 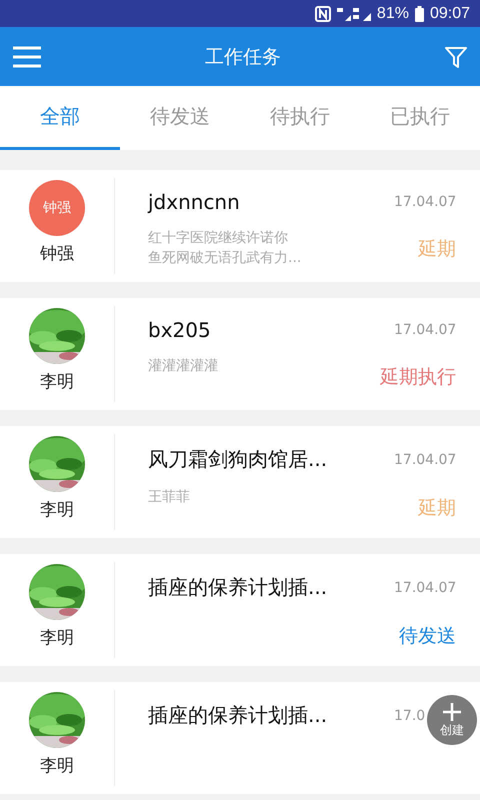 I want to click on task-title: jdxnncnn, so click(x=194, y=202).